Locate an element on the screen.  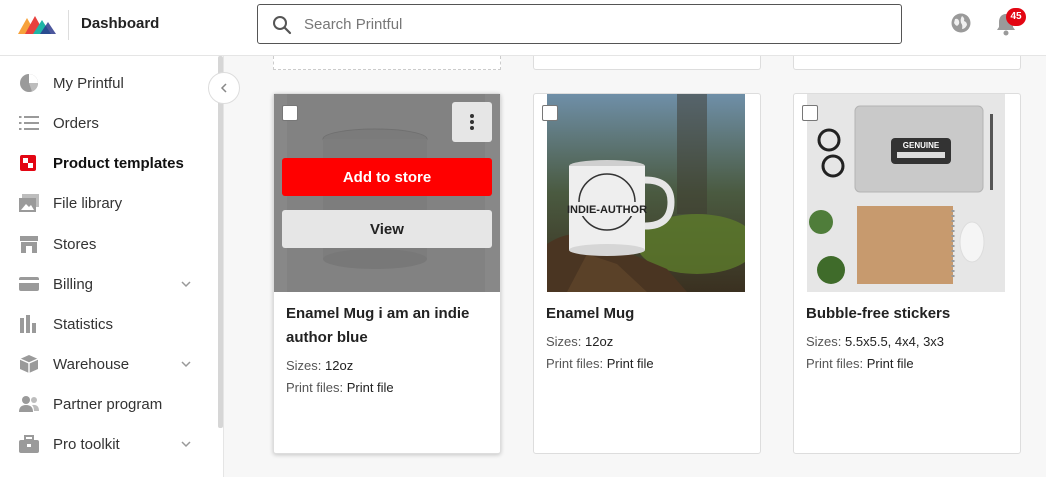
sidebar-item-billing: Billing is located at coordinates (110, 284).